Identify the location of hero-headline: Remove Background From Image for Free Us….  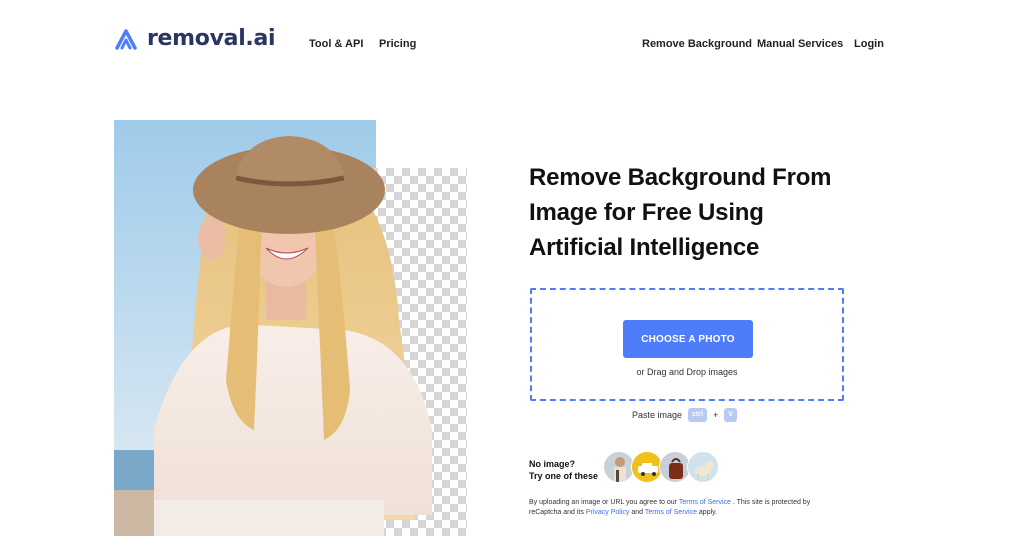
(680, 212).